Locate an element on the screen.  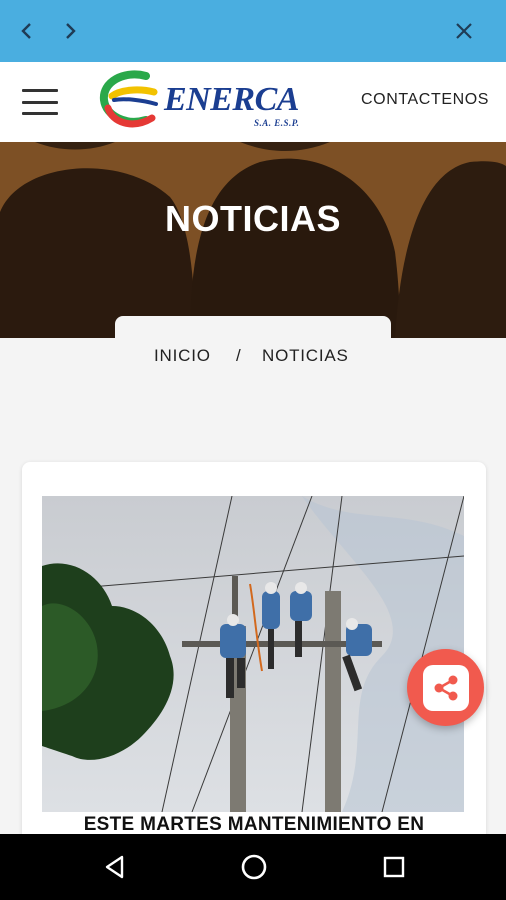
square-recent-icon is located at coordinates (394, 867).